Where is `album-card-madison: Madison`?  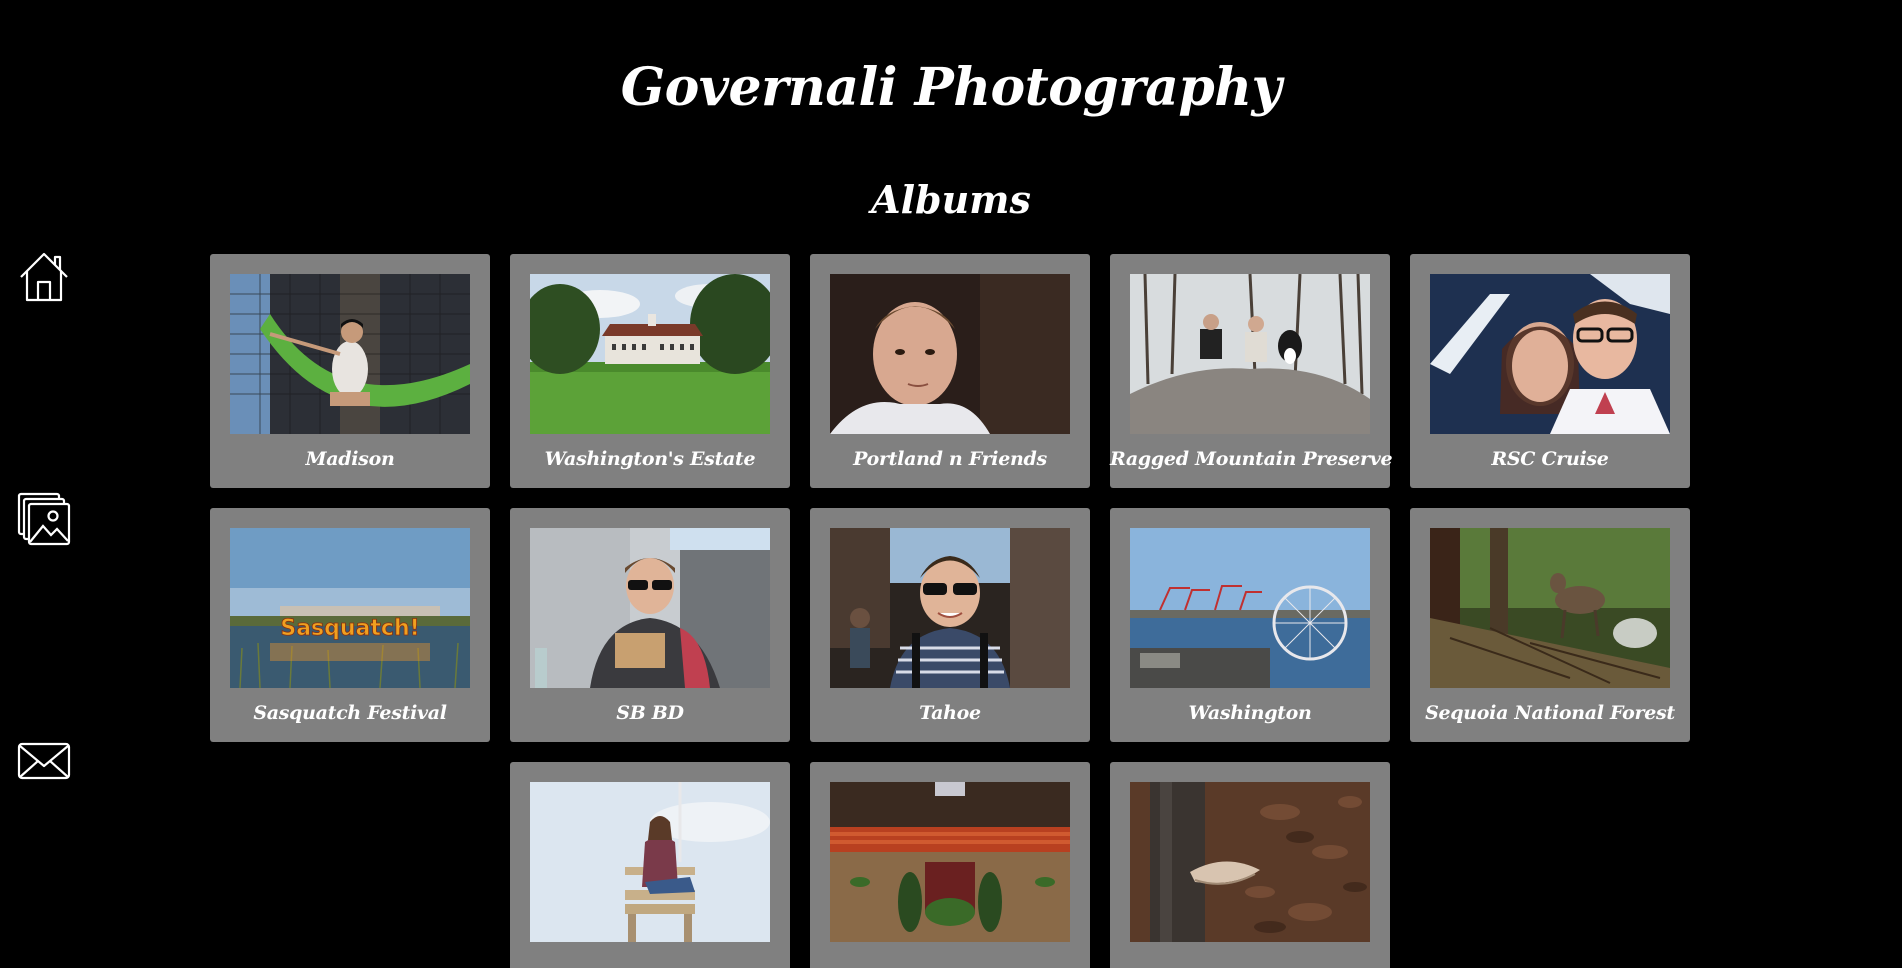 album-card-madison: Madison is located at coordinates (350, 371).